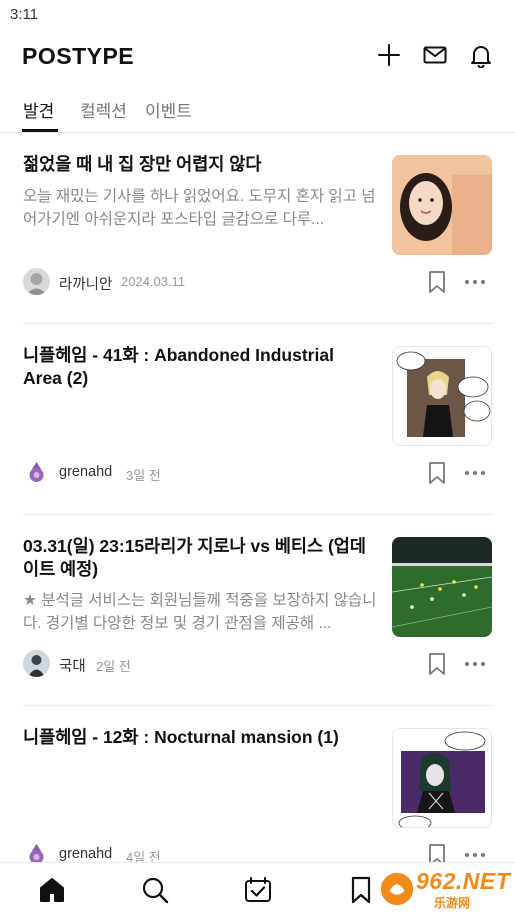  Describe the element at coordinates (257, 55) in the screenshot. I see `app-header: POSTYPE` at that location.